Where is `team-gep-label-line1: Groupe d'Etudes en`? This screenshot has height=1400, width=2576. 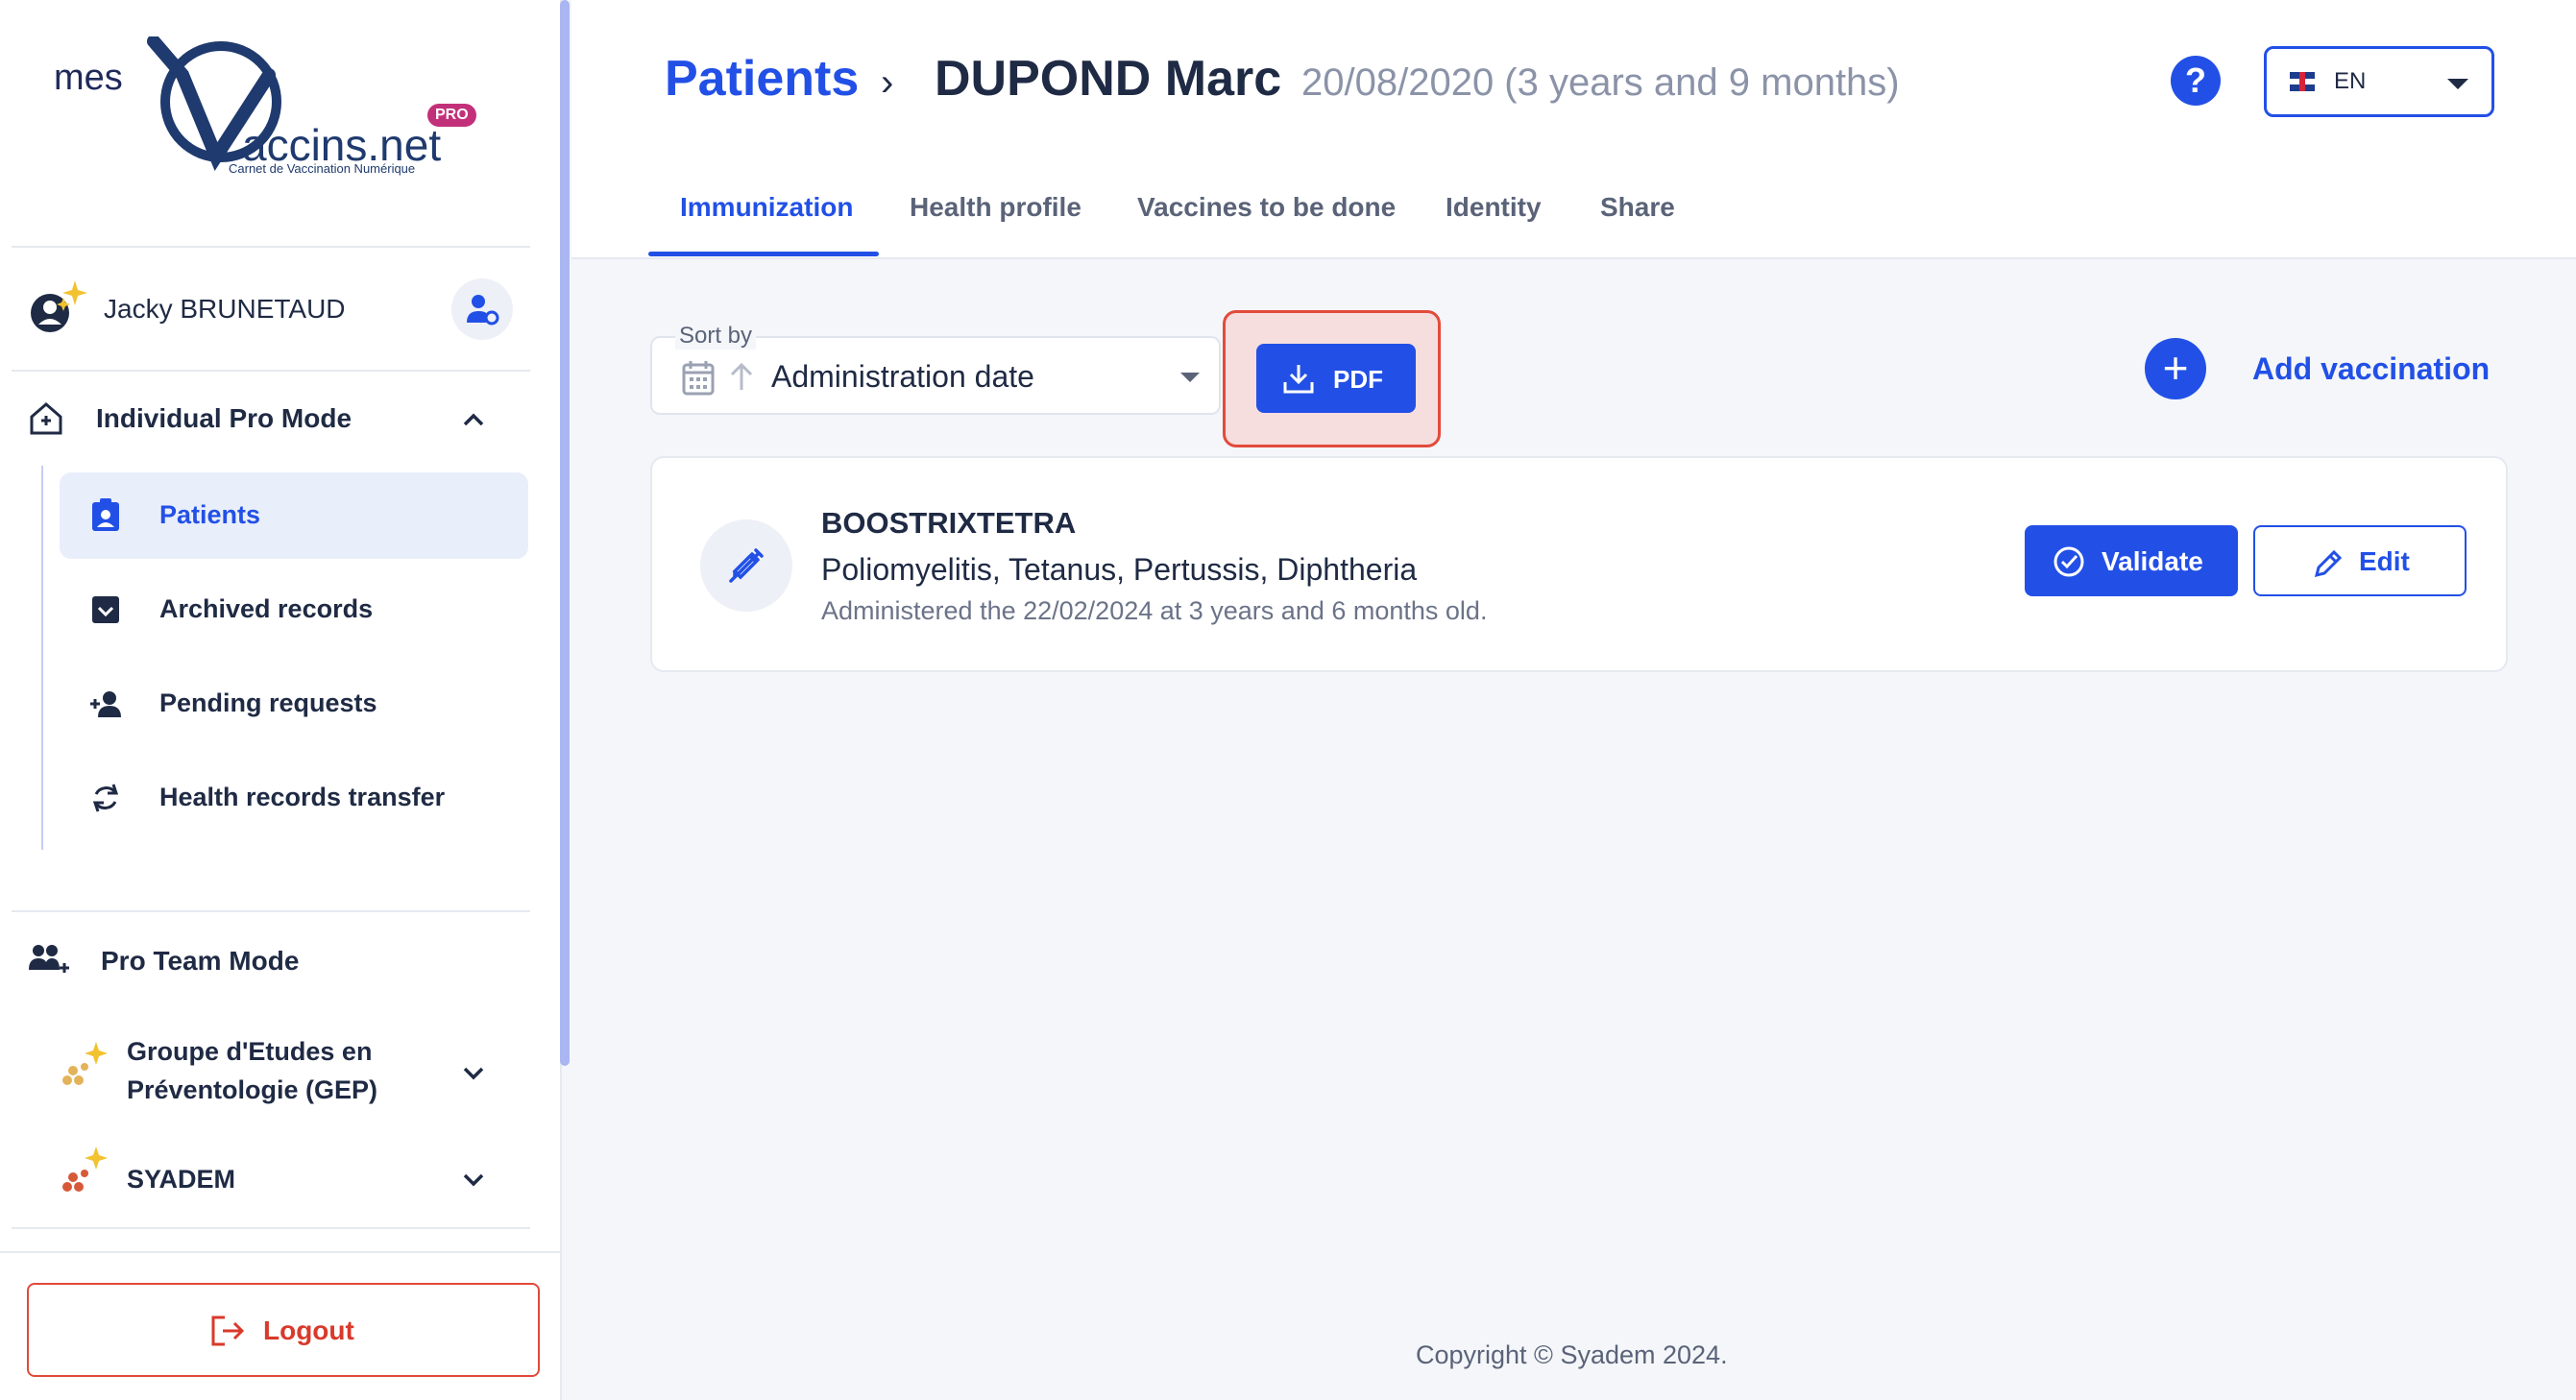 team-gep-label-line1: Groupe d'Etudes en is located at coordinates (250, 1051).